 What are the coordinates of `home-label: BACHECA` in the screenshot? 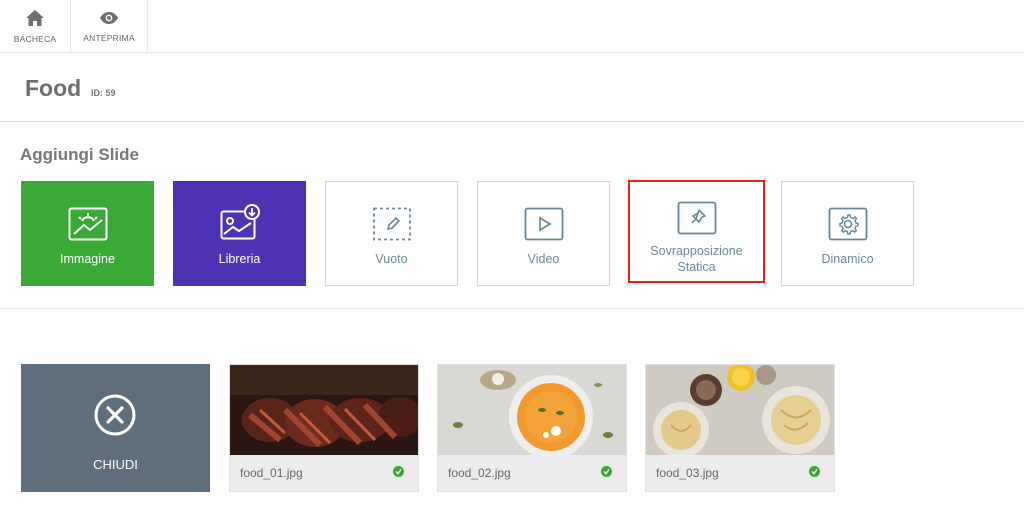 It's located at (35, 39).